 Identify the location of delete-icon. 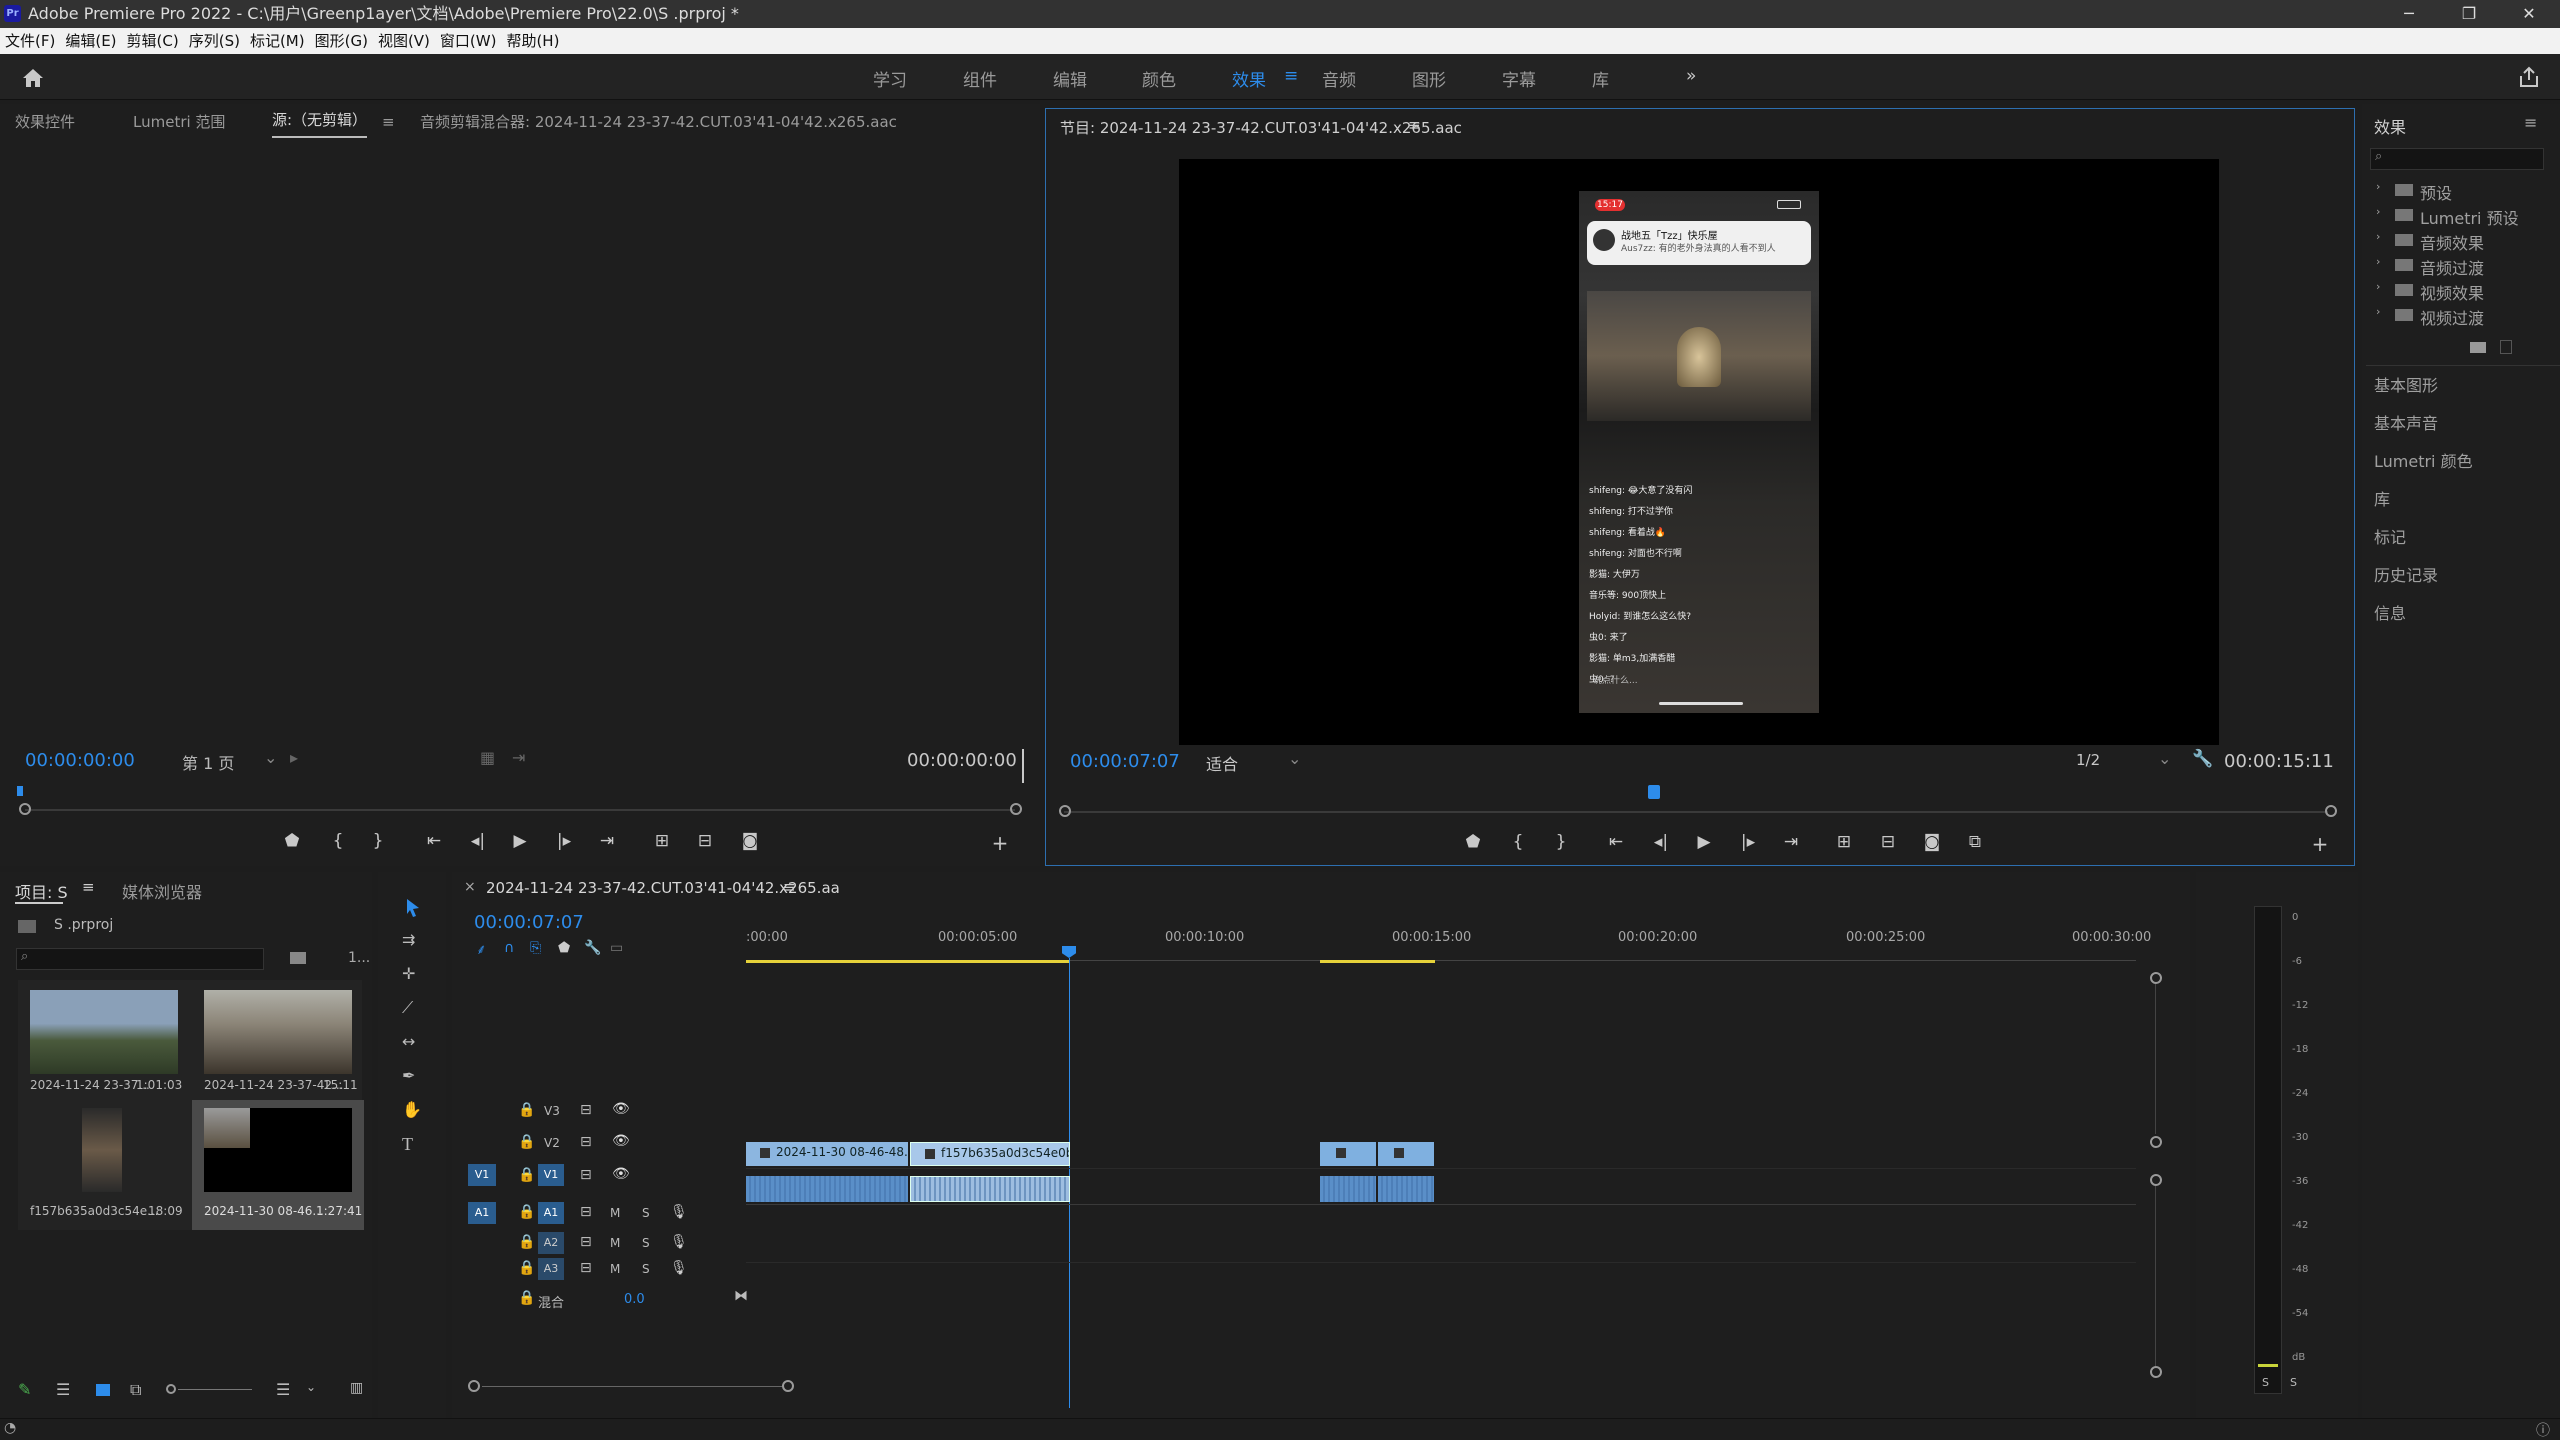
(2506, 347).